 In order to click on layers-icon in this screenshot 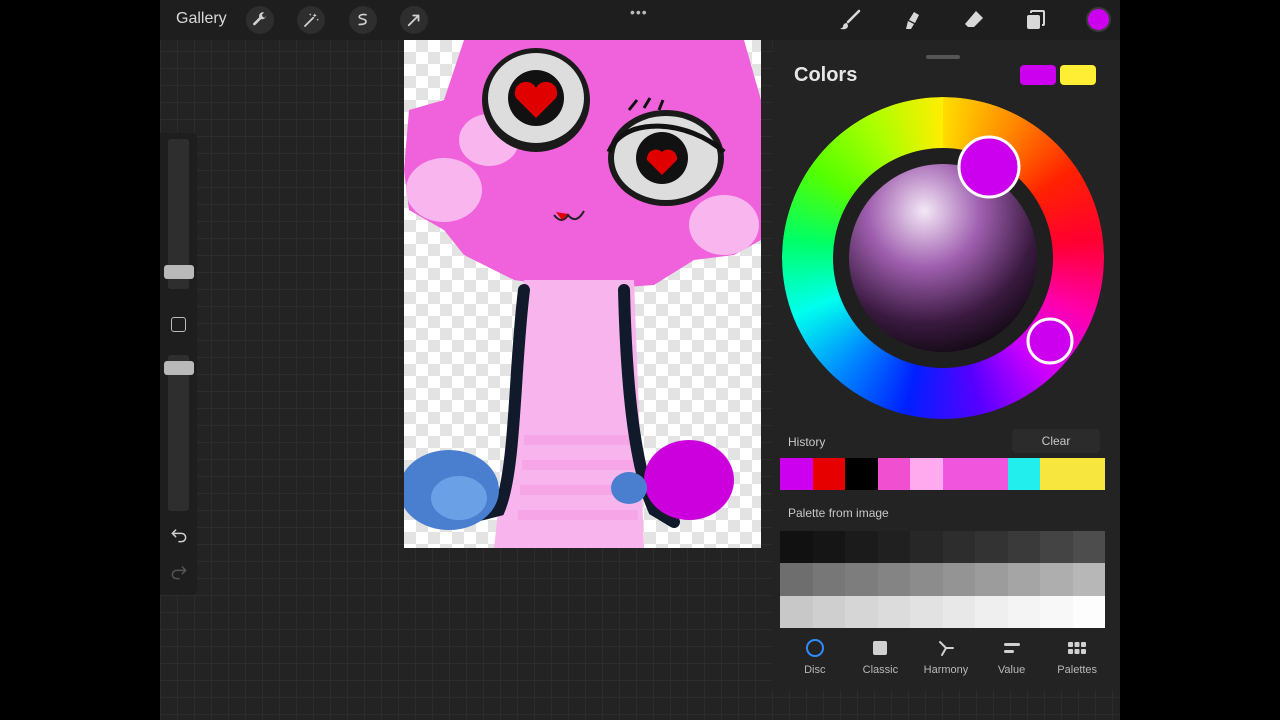, I will do `click(1036, 19)`.